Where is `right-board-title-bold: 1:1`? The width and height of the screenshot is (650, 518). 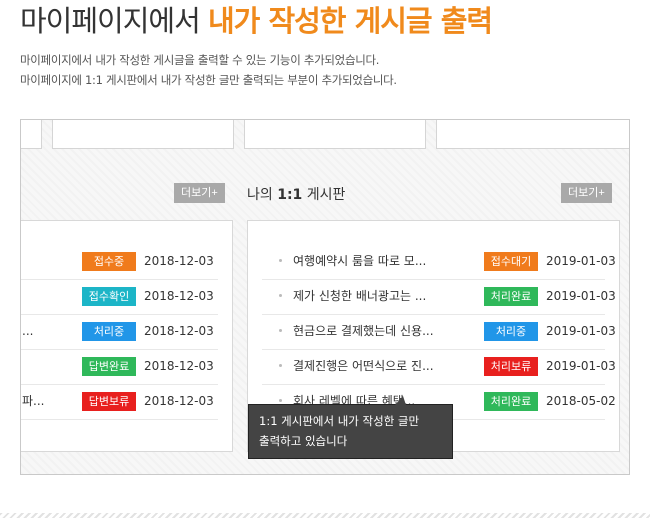 right-board-title-bold: 1:1 is located at coordinates (290, 195).